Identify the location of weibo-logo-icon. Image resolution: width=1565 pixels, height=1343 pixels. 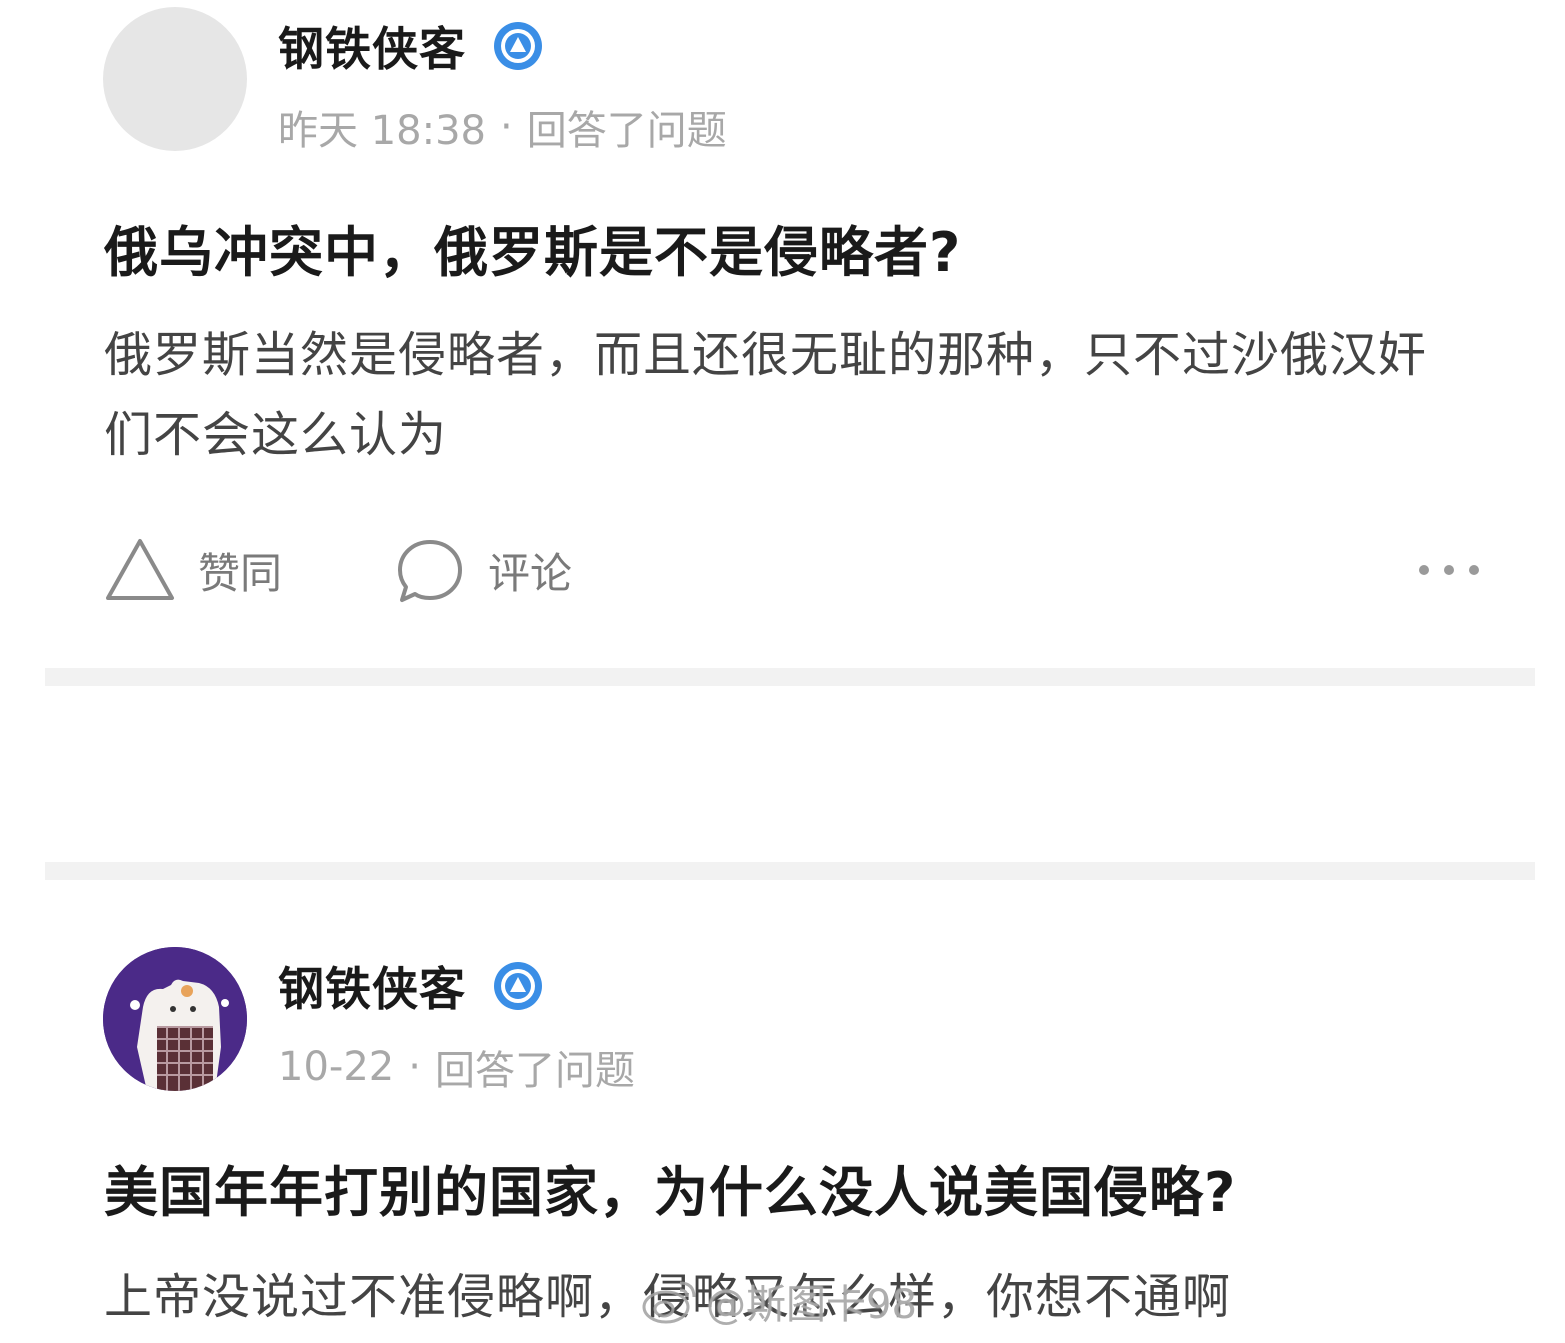
(669, 1302).